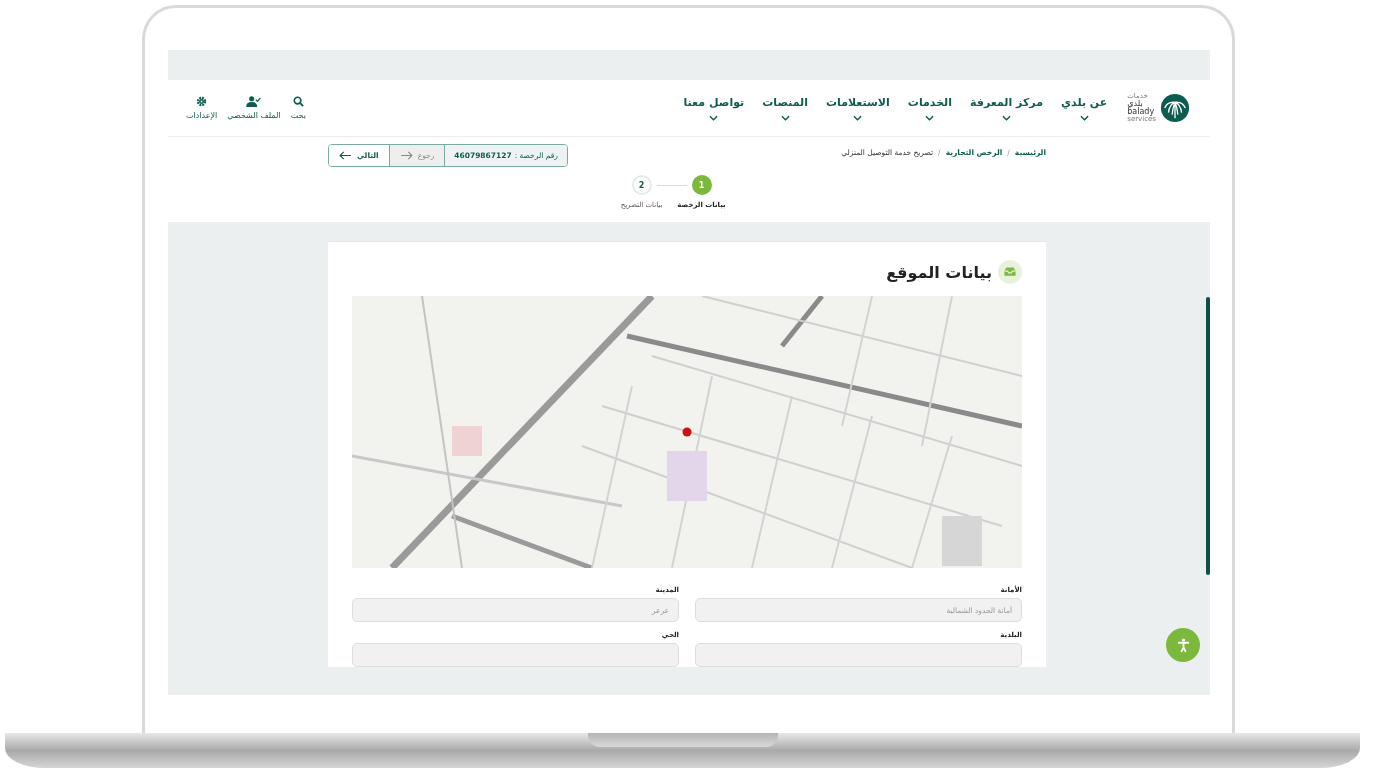 This screenshot has width=1377, height=773. I want to click on step-indicator: 2, so click(641, 185).